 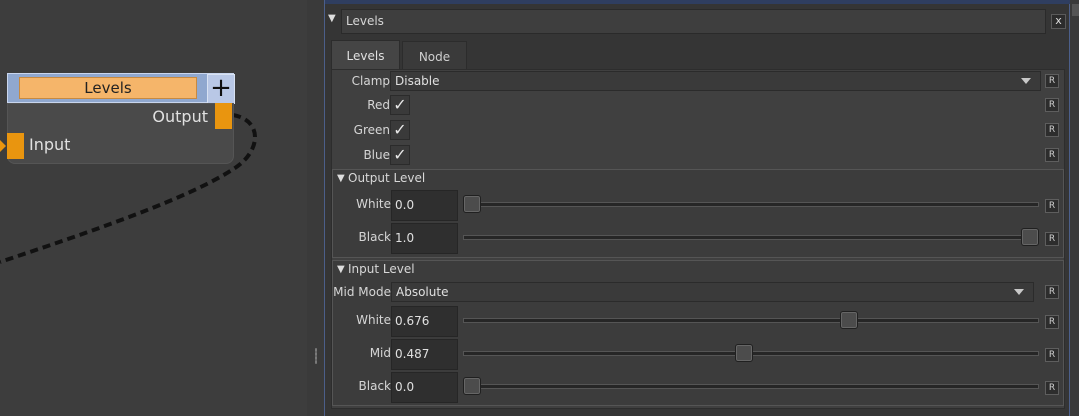 What do you see at coordinates (424, 387) in the screenshot?
I see `input-black-input: 0.0` at bounding box center [424, 387].